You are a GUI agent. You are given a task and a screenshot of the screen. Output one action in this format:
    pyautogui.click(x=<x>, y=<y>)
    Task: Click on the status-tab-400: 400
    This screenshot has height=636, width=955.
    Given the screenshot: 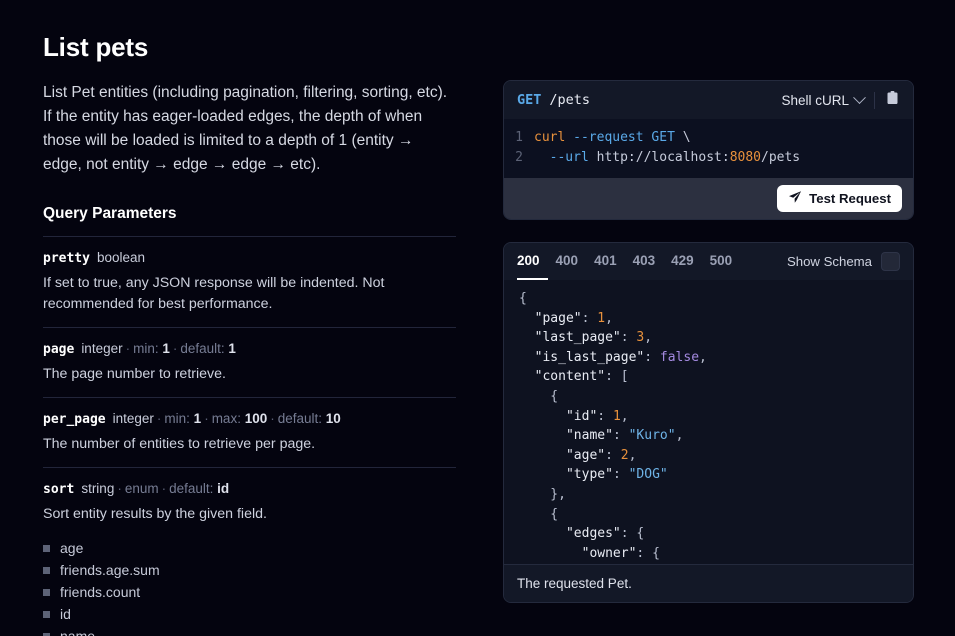 What is the action you would take?
    pyautogui.click(x=567, y=261)
    